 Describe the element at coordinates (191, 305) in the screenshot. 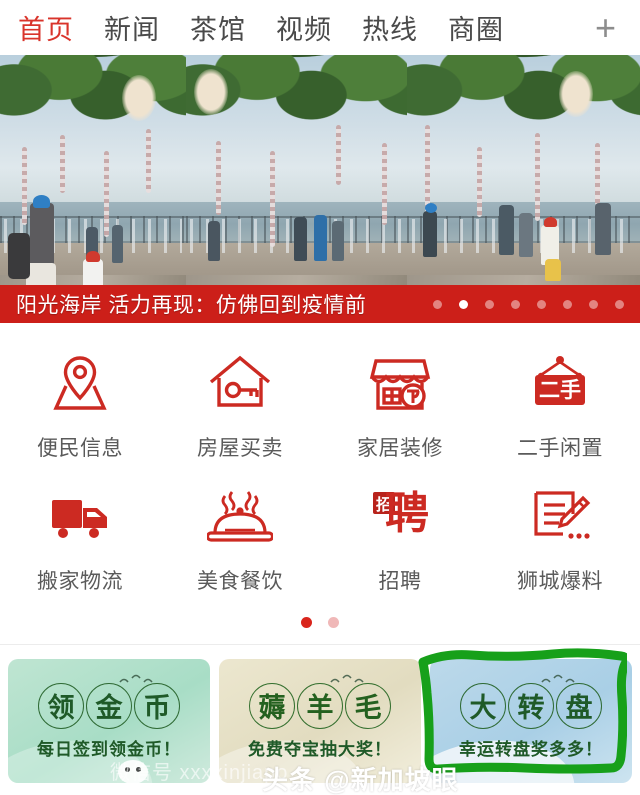

I see `carousel-caption-text: 阳光海岸 活力再现：仿佛回到疫情前` at that location.